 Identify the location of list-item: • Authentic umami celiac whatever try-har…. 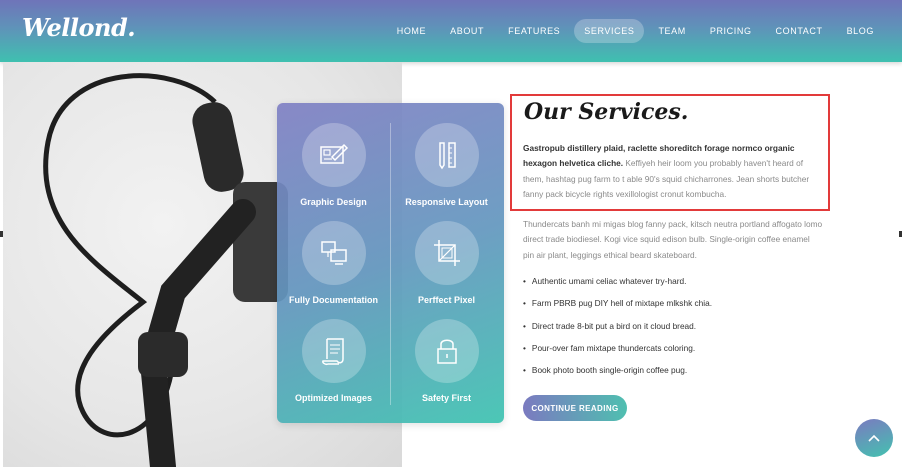
(673, 285).